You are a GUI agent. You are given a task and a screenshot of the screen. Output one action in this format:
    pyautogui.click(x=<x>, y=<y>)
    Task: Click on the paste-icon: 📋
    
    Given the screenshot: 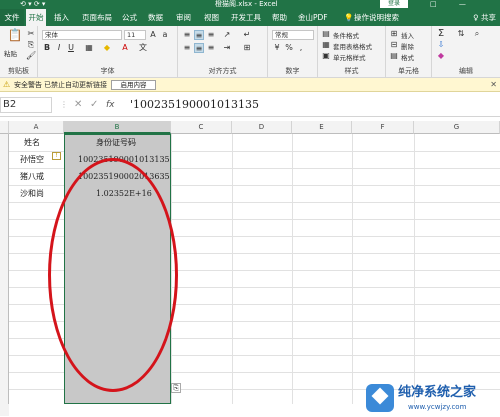 What is the action you would take?
    pyautogui.click(x=15, y=37)
    